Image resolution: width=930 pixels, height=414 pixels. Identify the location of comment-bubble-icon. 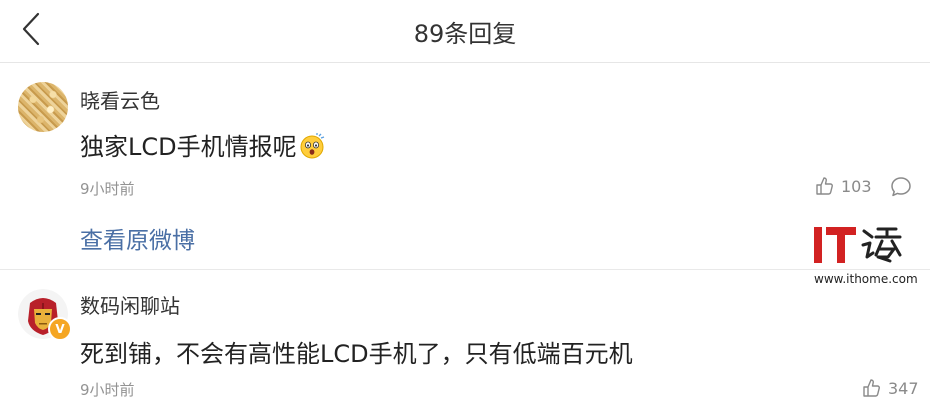
(901, 187).